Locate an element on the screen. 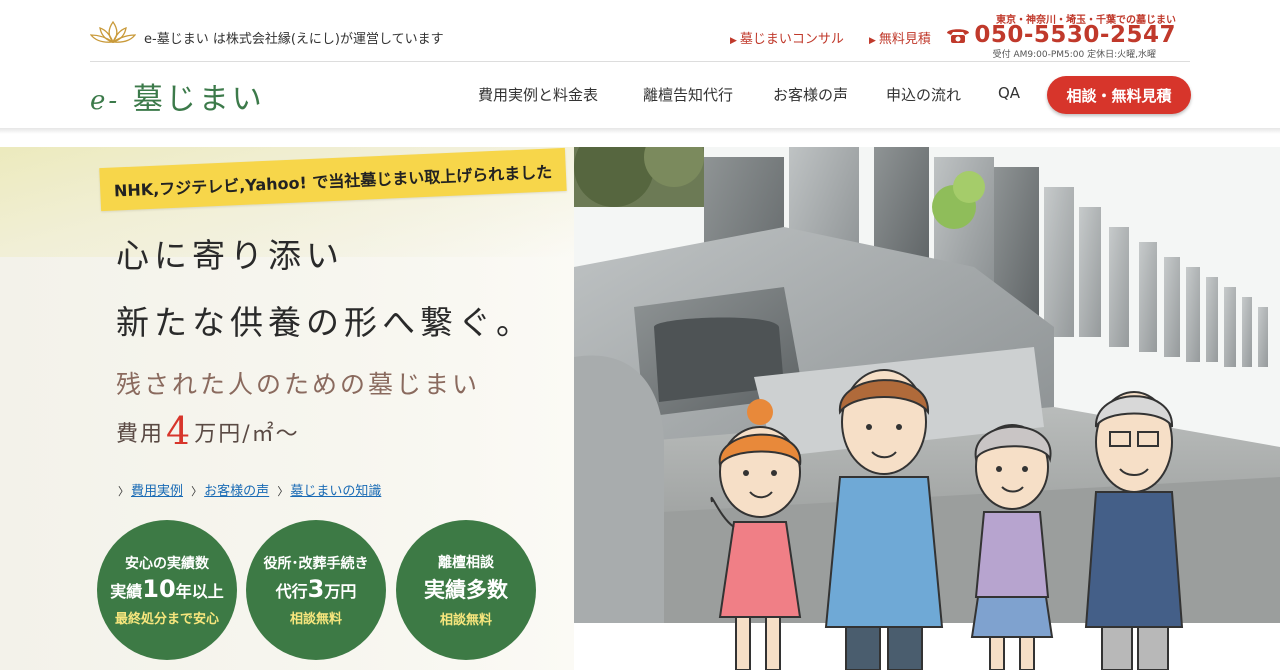  circle-line-3: 最終処分まで安心 is located at coordinates (166, 619).